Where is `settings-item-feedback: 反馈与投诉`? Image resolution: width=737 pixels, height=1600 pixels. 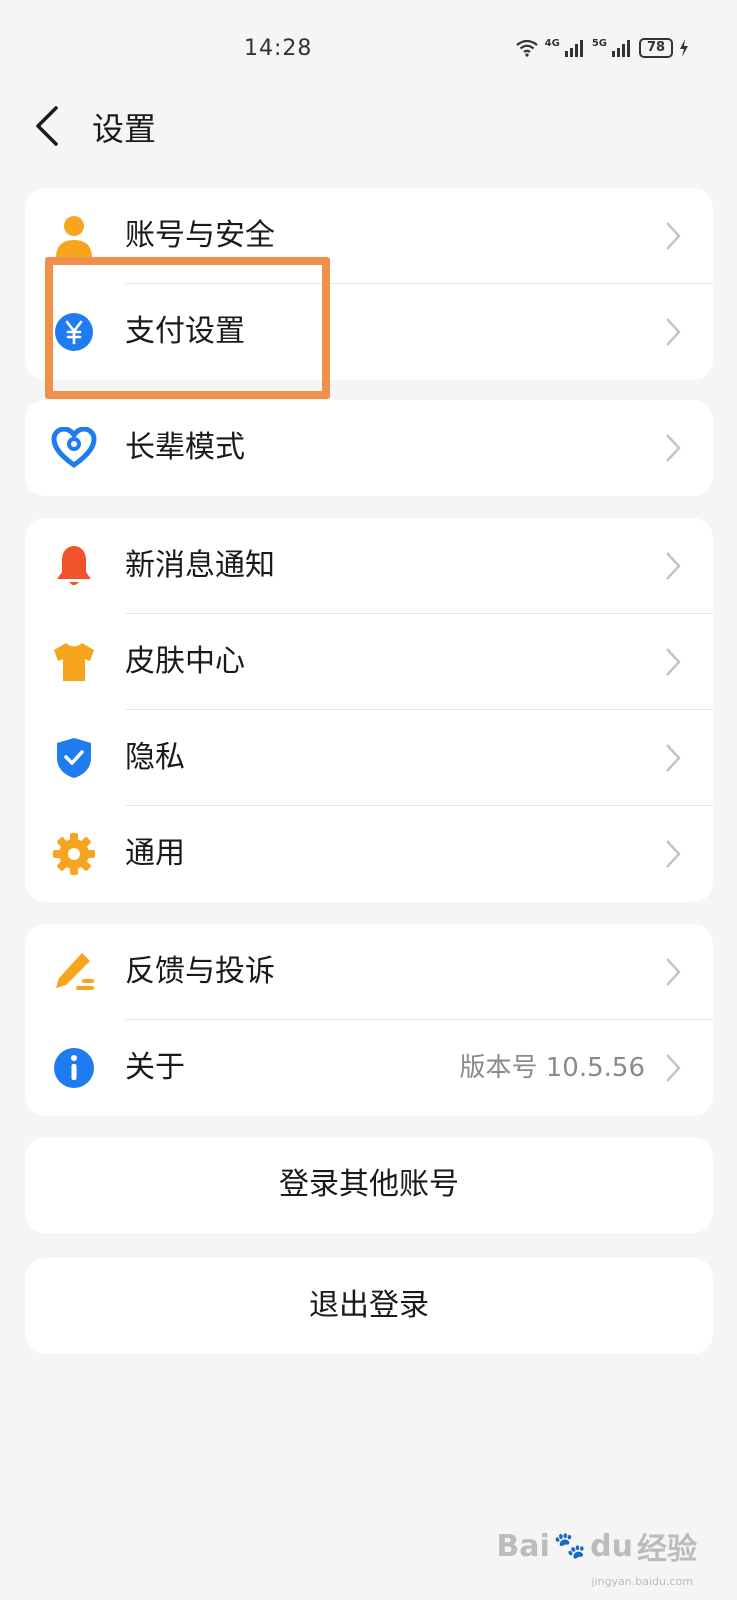
settings-item-feedback: 反馈与投诉 is located at coordinates (369, 972).